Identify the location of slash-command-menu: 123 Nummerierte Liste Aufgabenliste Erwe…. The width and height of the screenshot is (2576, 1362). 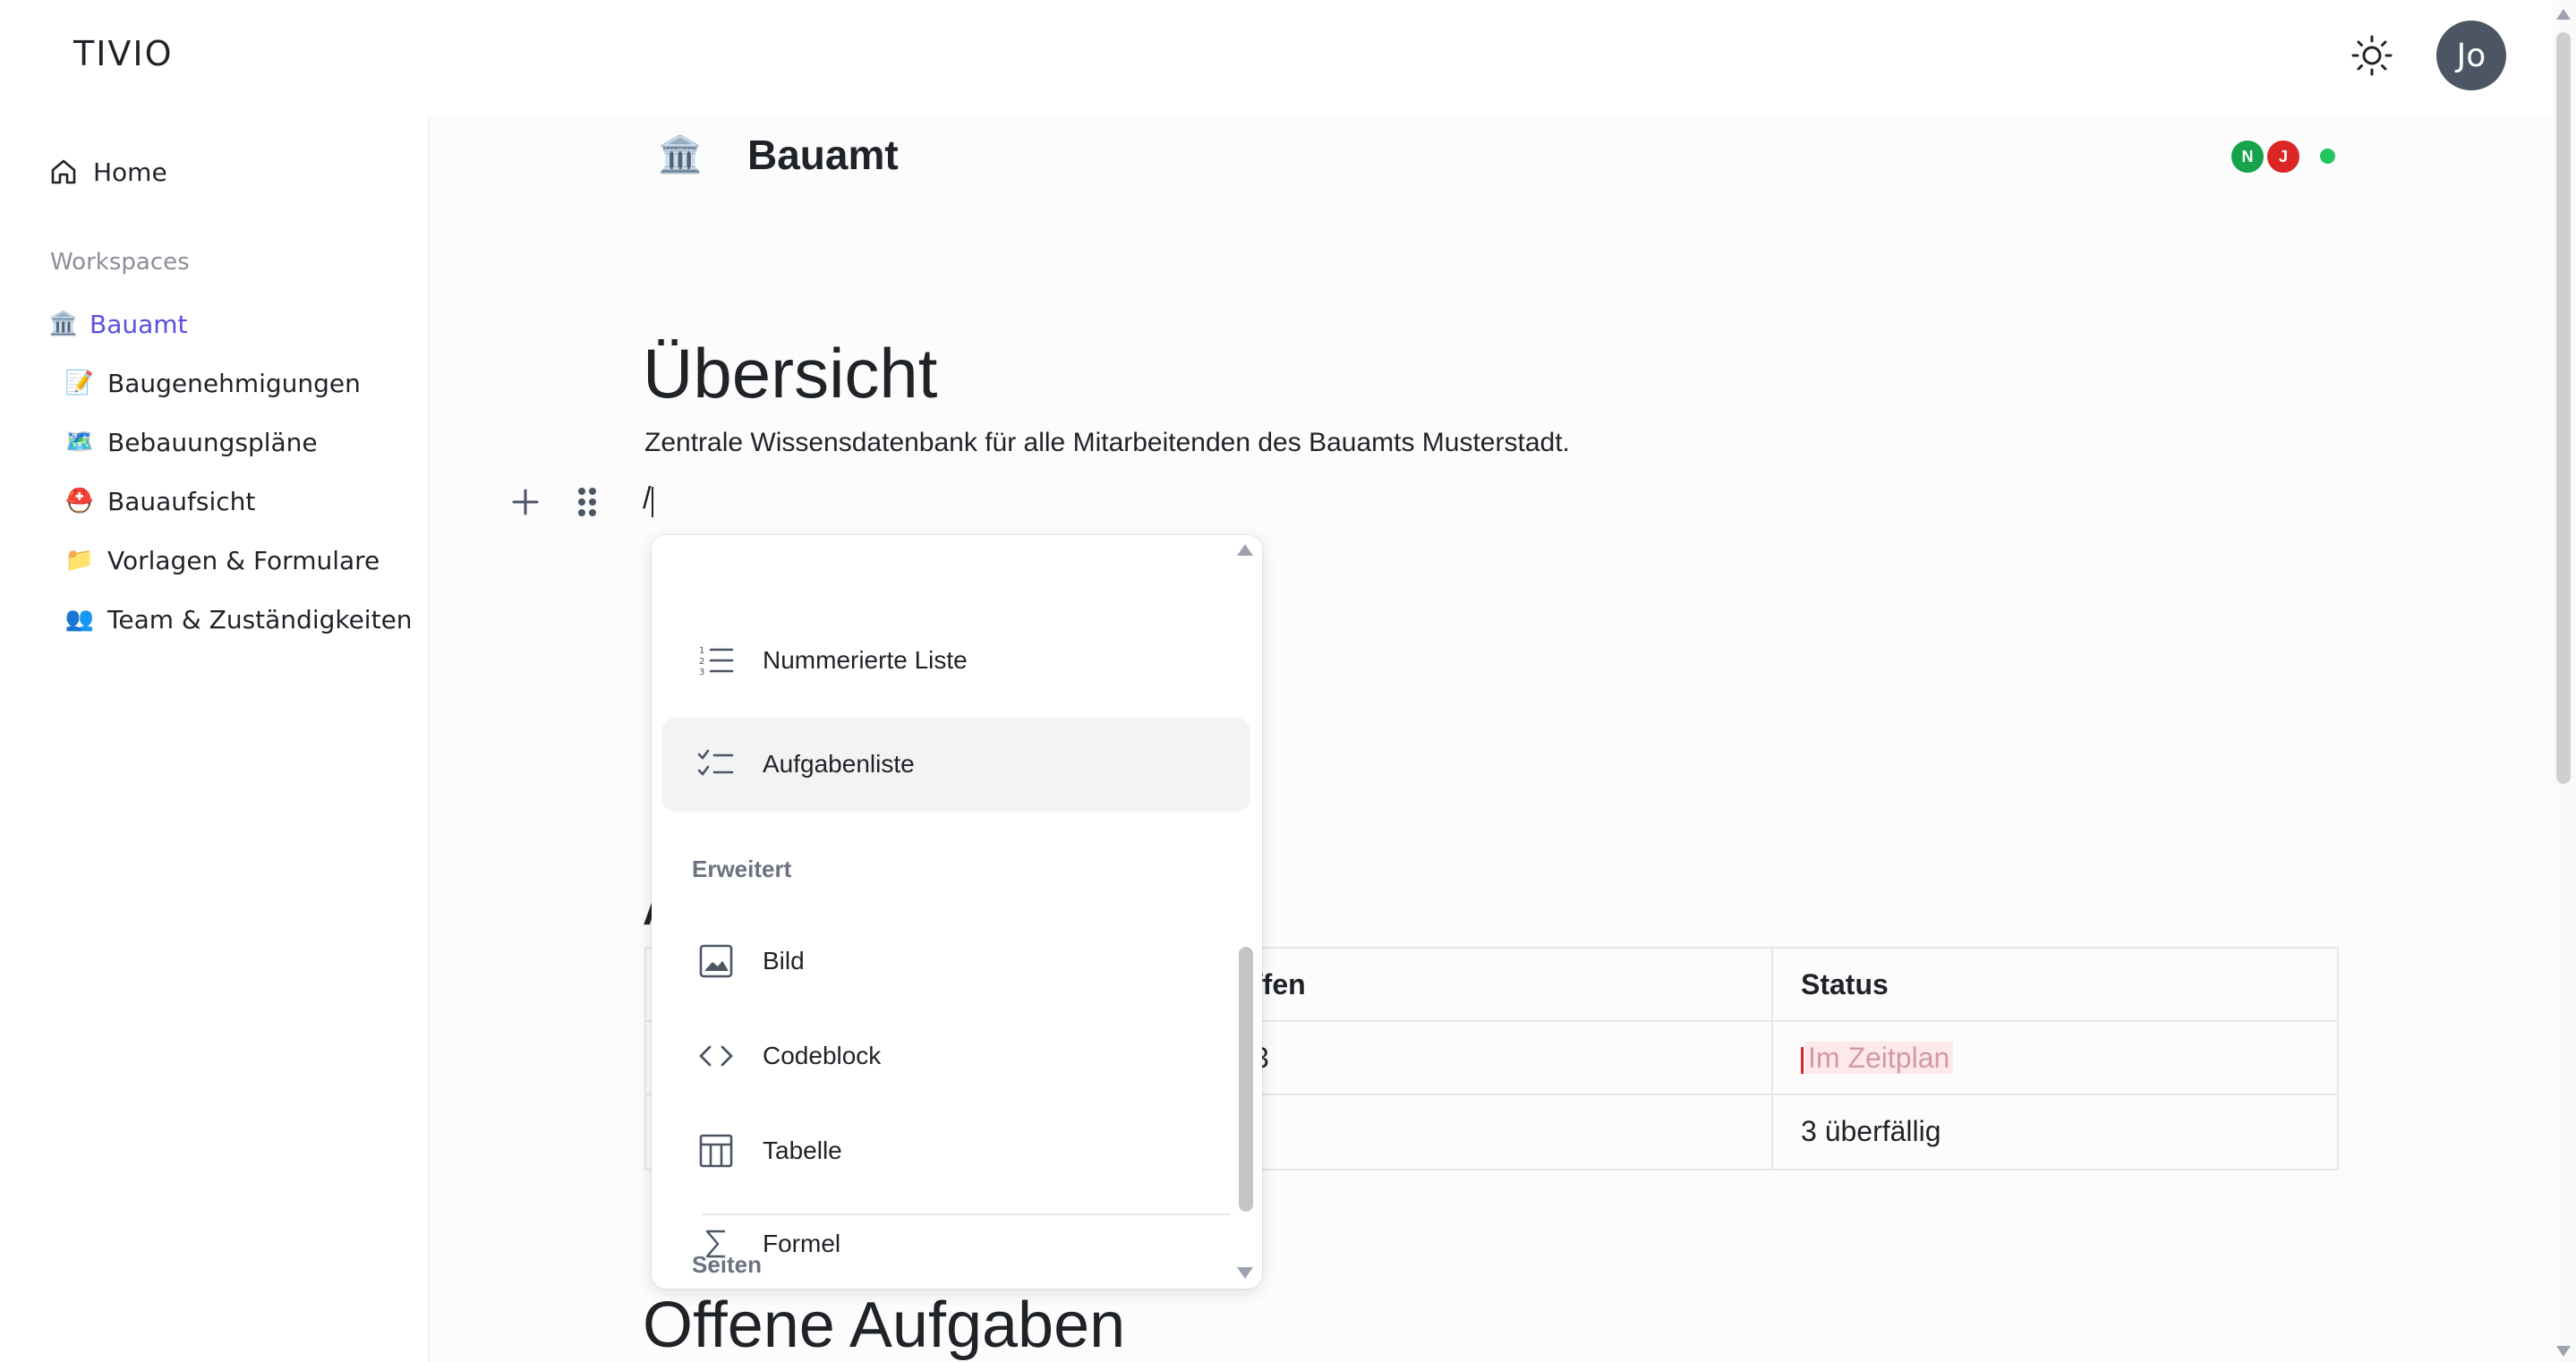
(957, 912).